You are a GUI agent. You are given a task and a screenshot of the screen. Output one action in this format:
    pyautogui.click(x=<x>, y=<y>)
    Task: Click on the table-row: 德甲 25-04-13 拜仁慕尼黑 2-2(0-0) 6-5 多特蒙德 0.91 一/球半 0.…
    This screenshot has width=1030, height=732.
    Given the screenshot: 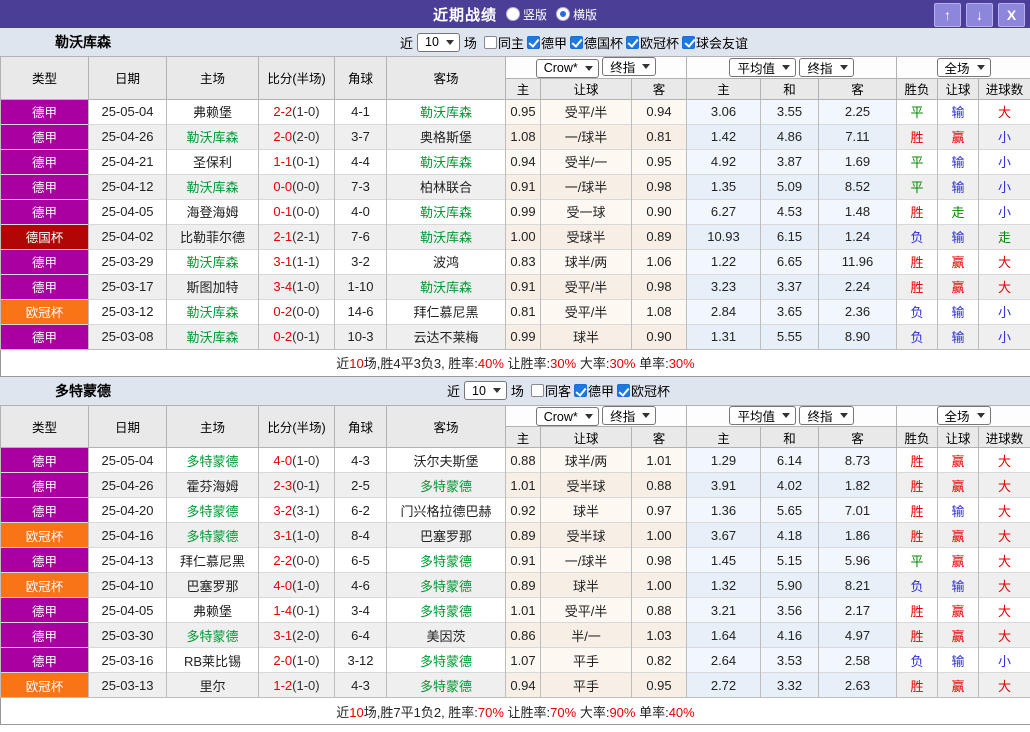 What is the action you would take?
    pyautogui.click(x=515, y=560)
    